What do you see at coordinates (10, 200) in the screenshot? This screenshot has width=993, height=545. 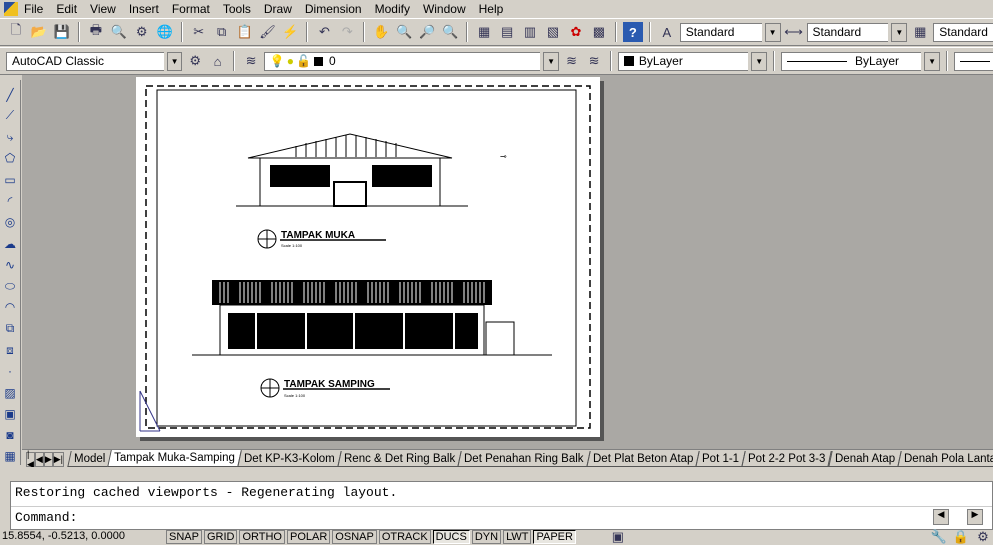 I see `arc-icon: ◜` at bounding box center [10, 200].